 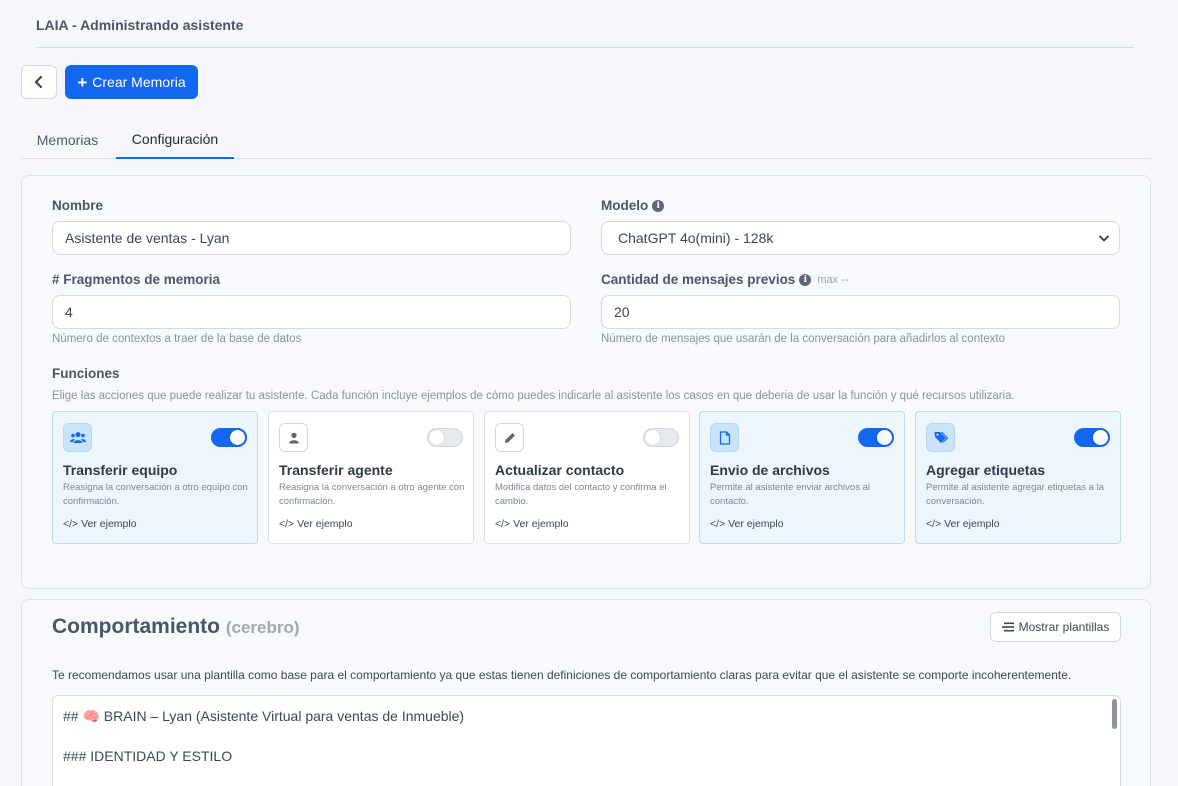 I want to click on show-templates-label: Mostrar plantillas, so click(x=1064, y=627).